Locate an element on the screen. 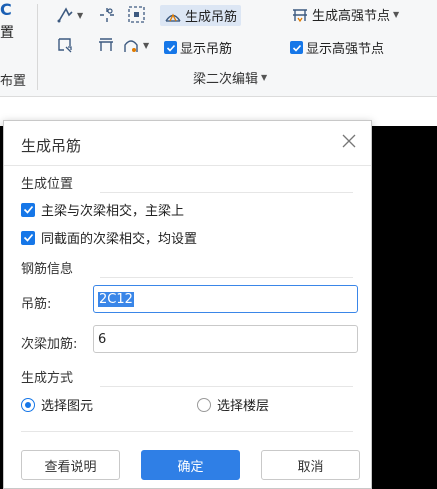  secondary-input-value: 6 is located at coordinates (102, 339).